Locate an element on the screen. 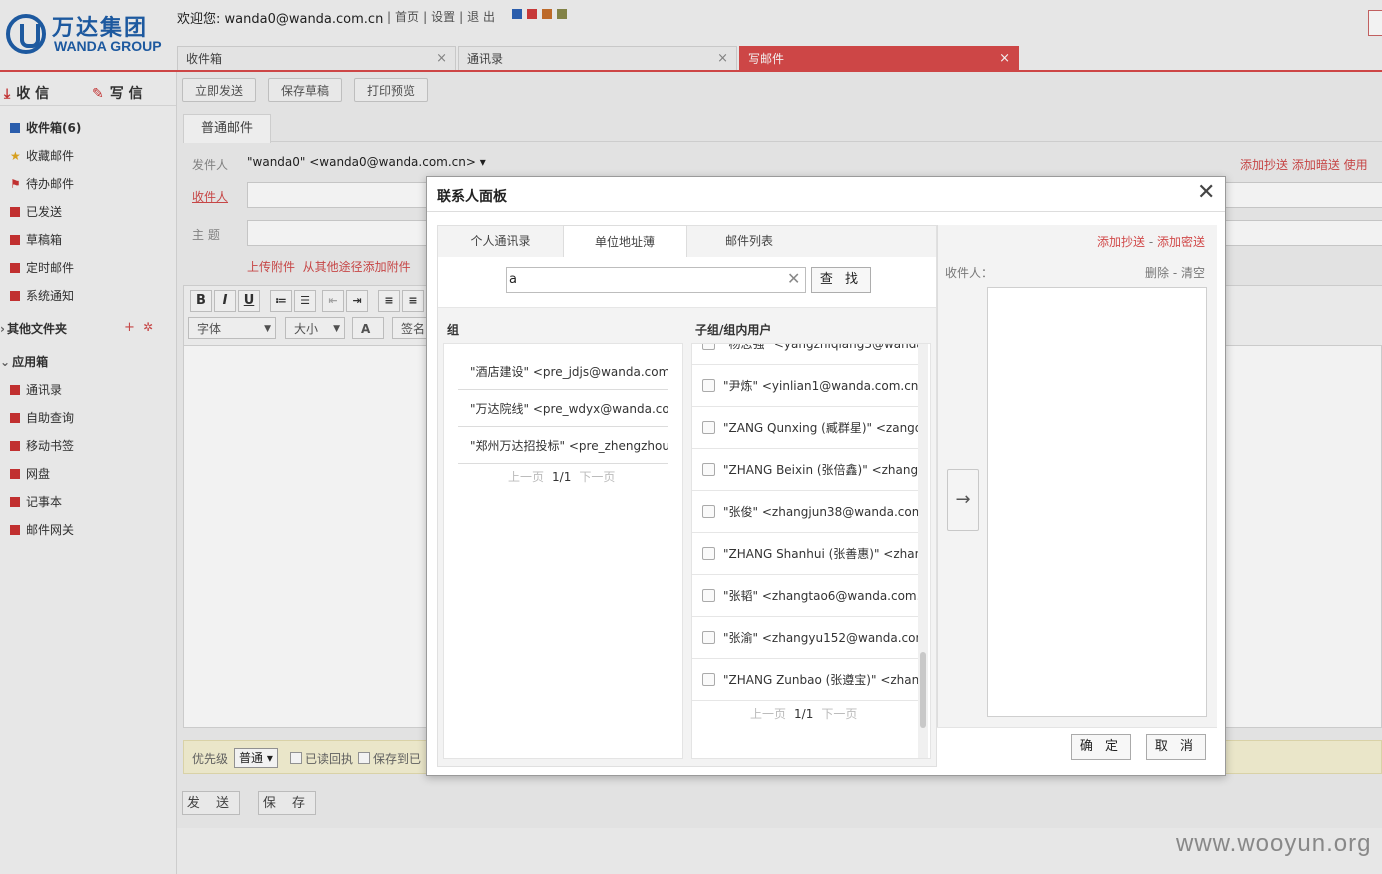  clear-icon: ✕ is located at coordinates (793, 279).